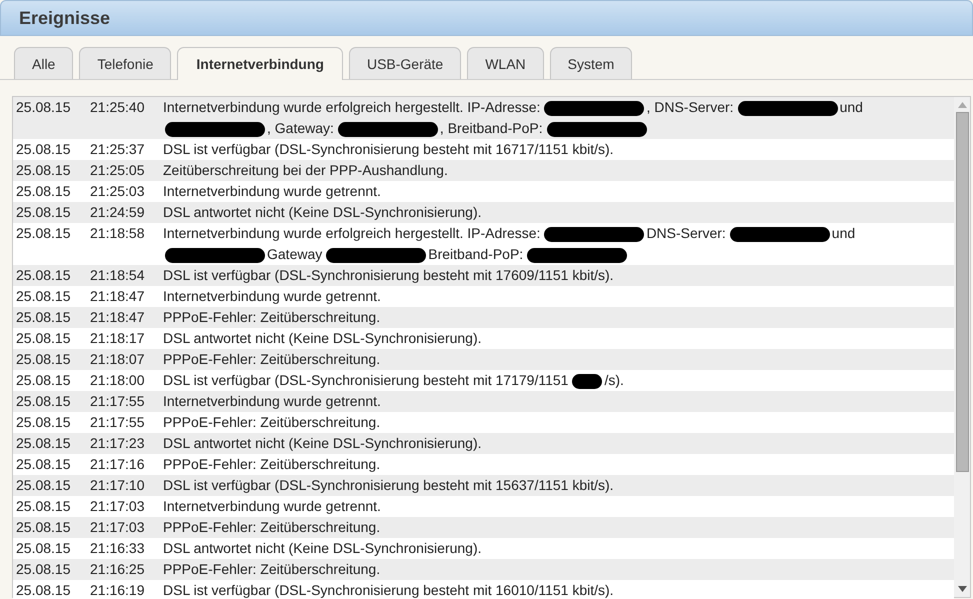 The width and height of the screenshot is (973, 599). Describe the element at coordinates (118, 149) in the screenshot. I see `event-time: 21:25:37` at that location.